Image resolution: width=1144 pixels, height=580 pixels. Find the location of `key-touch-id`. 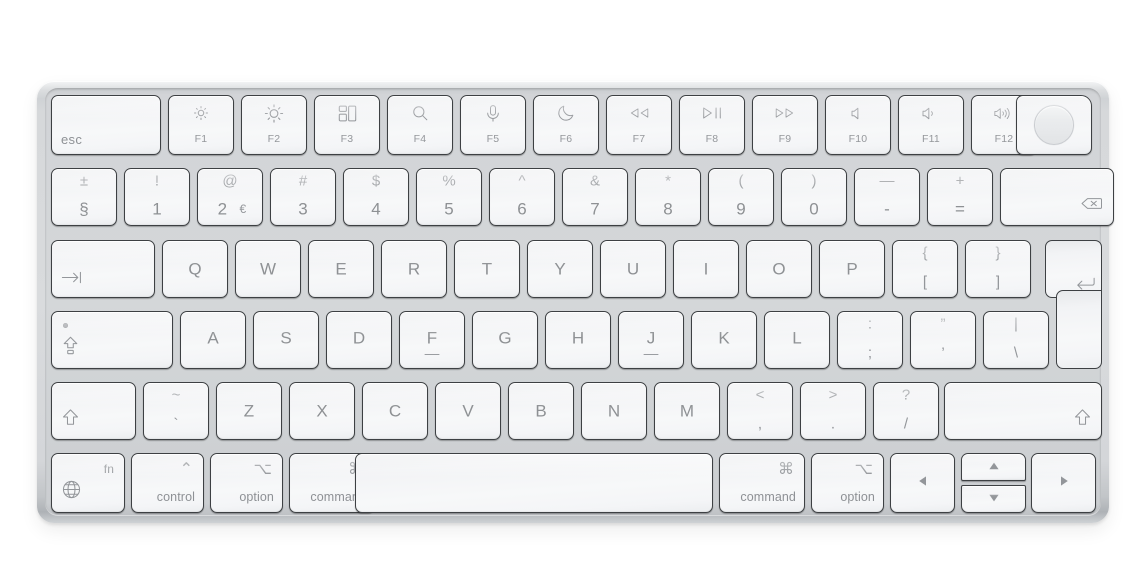

key-touch-id is located at coordinates (1054, 125).